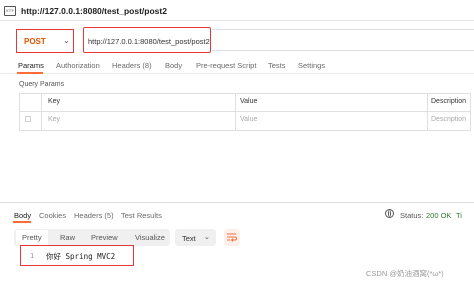 The image size is (474, 282). I want to click on table-row-divider, so click(245, 111).